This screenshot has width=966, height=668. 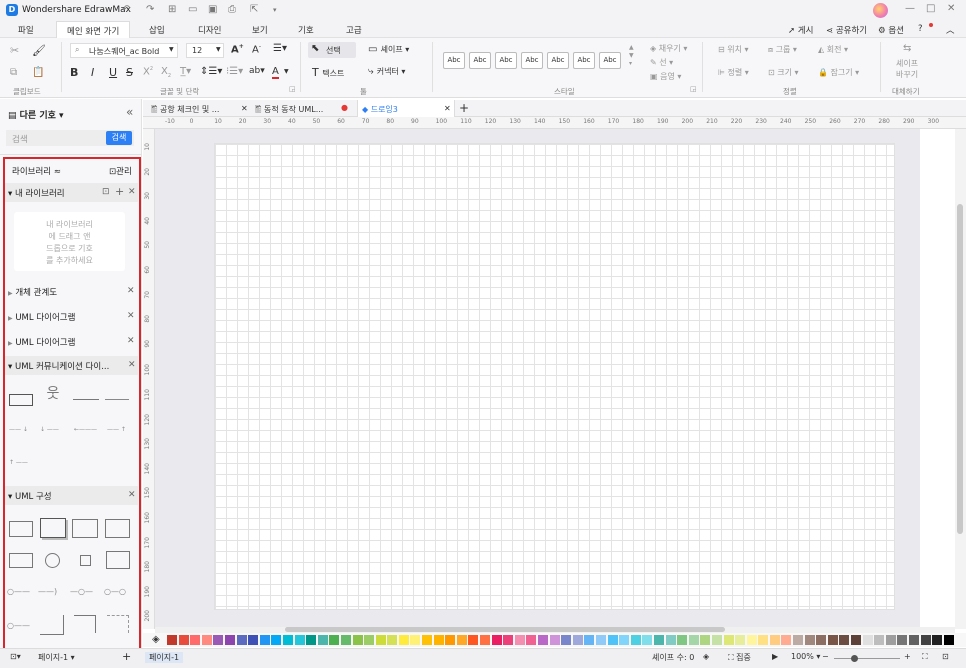 What do you see at coordinates (846, 30) in the screenshot?
I see `share-button: ⋖ 공유하기` at bounding box center [846, 30].